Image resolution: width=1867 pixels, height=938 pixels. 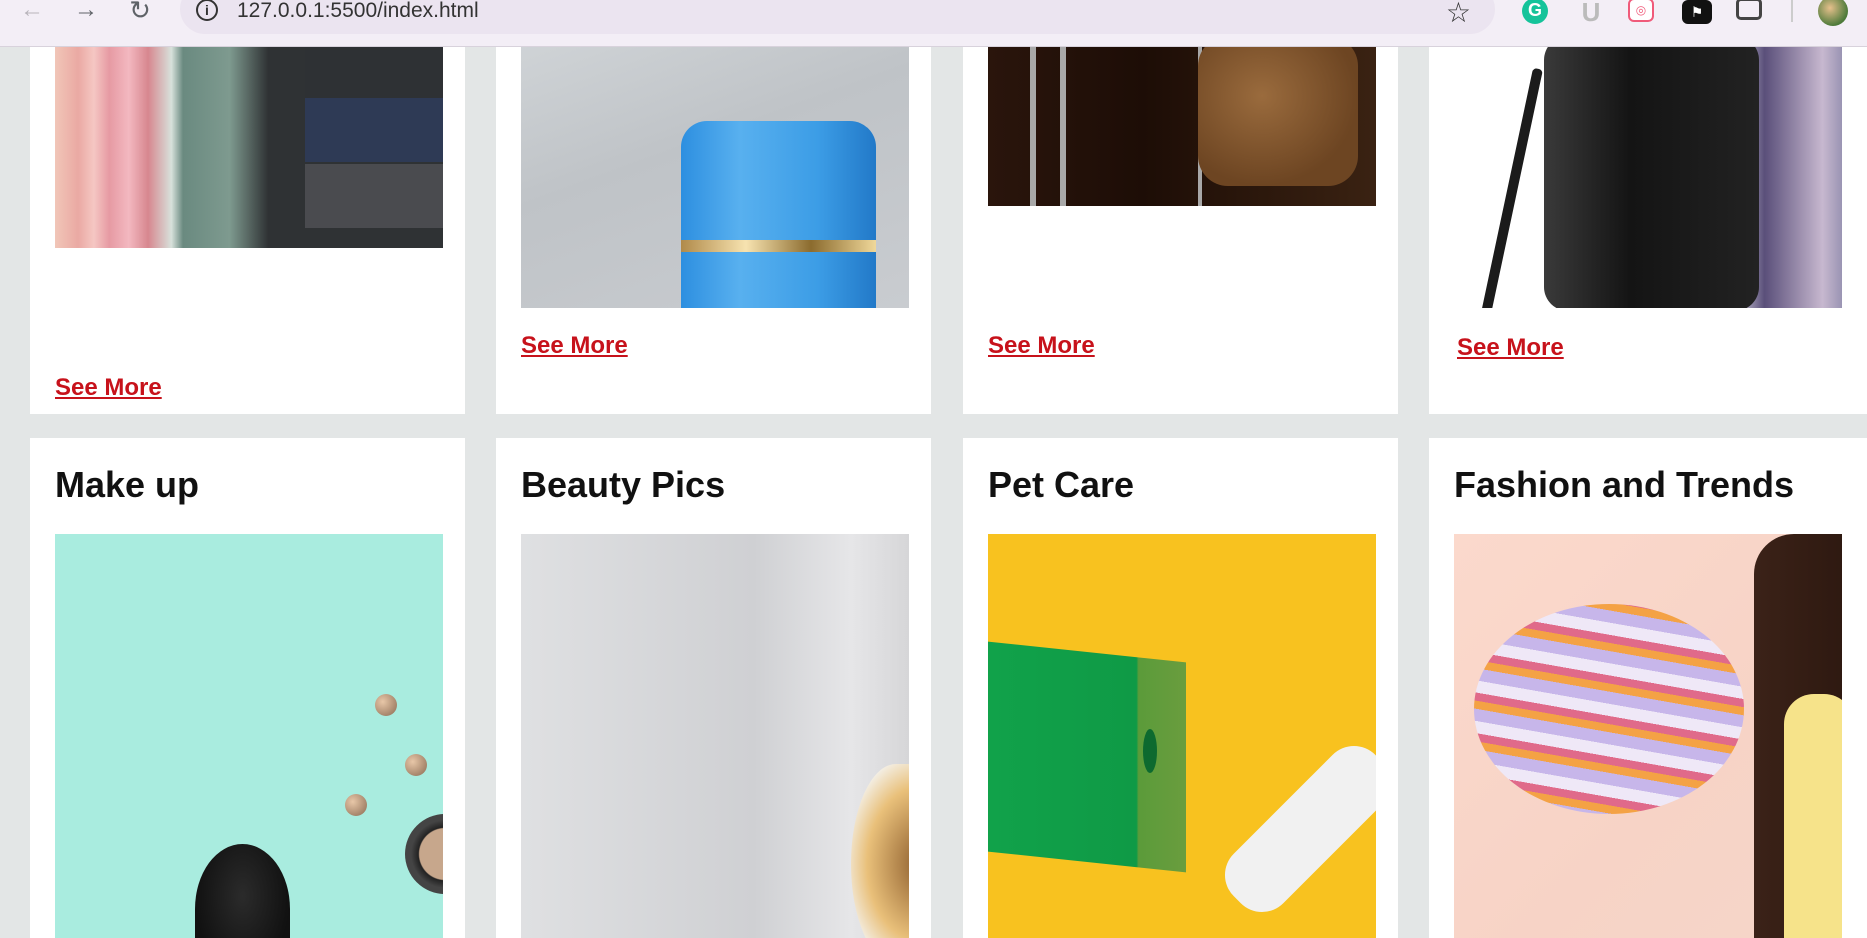 What do you see at coordinates (140, 11) in the screenshot?
I see `reload-icon: ↻` at bounding box center [140, 11].